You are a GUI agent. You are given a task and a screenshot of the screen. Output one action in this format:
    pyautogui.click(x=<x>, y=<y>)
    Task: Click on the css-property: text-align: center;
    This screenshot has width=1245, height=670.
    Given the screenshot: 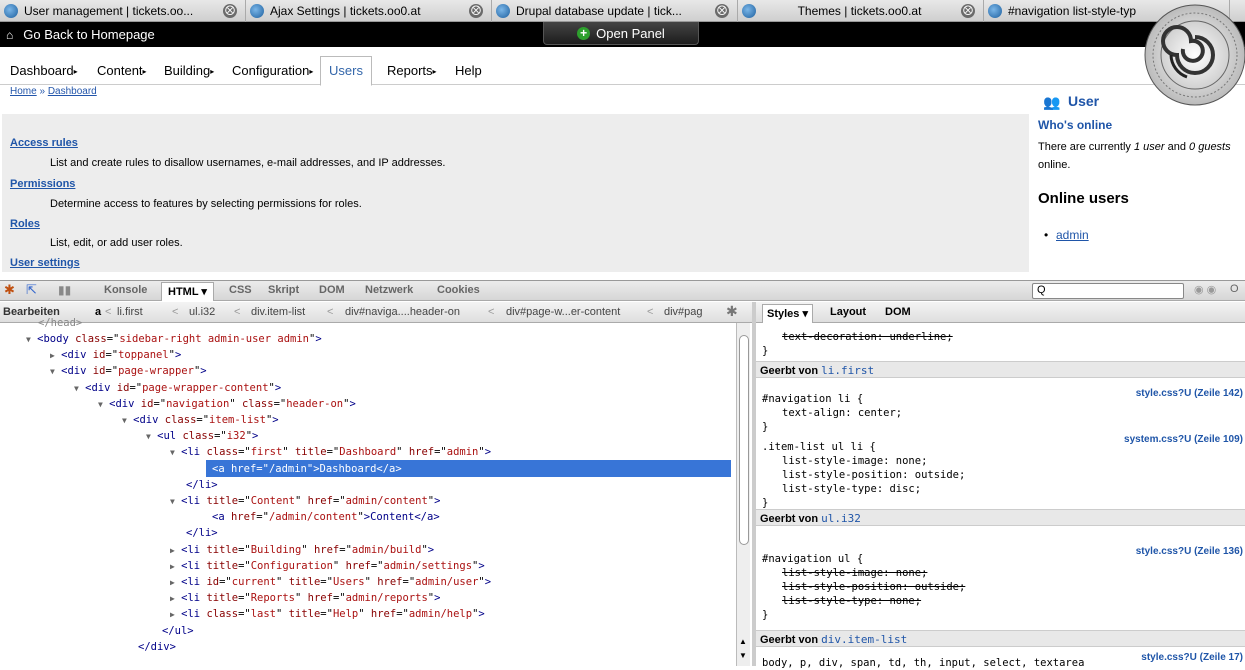 What is the action you would take?
    pyautogui.click(x=842, y=413)
    